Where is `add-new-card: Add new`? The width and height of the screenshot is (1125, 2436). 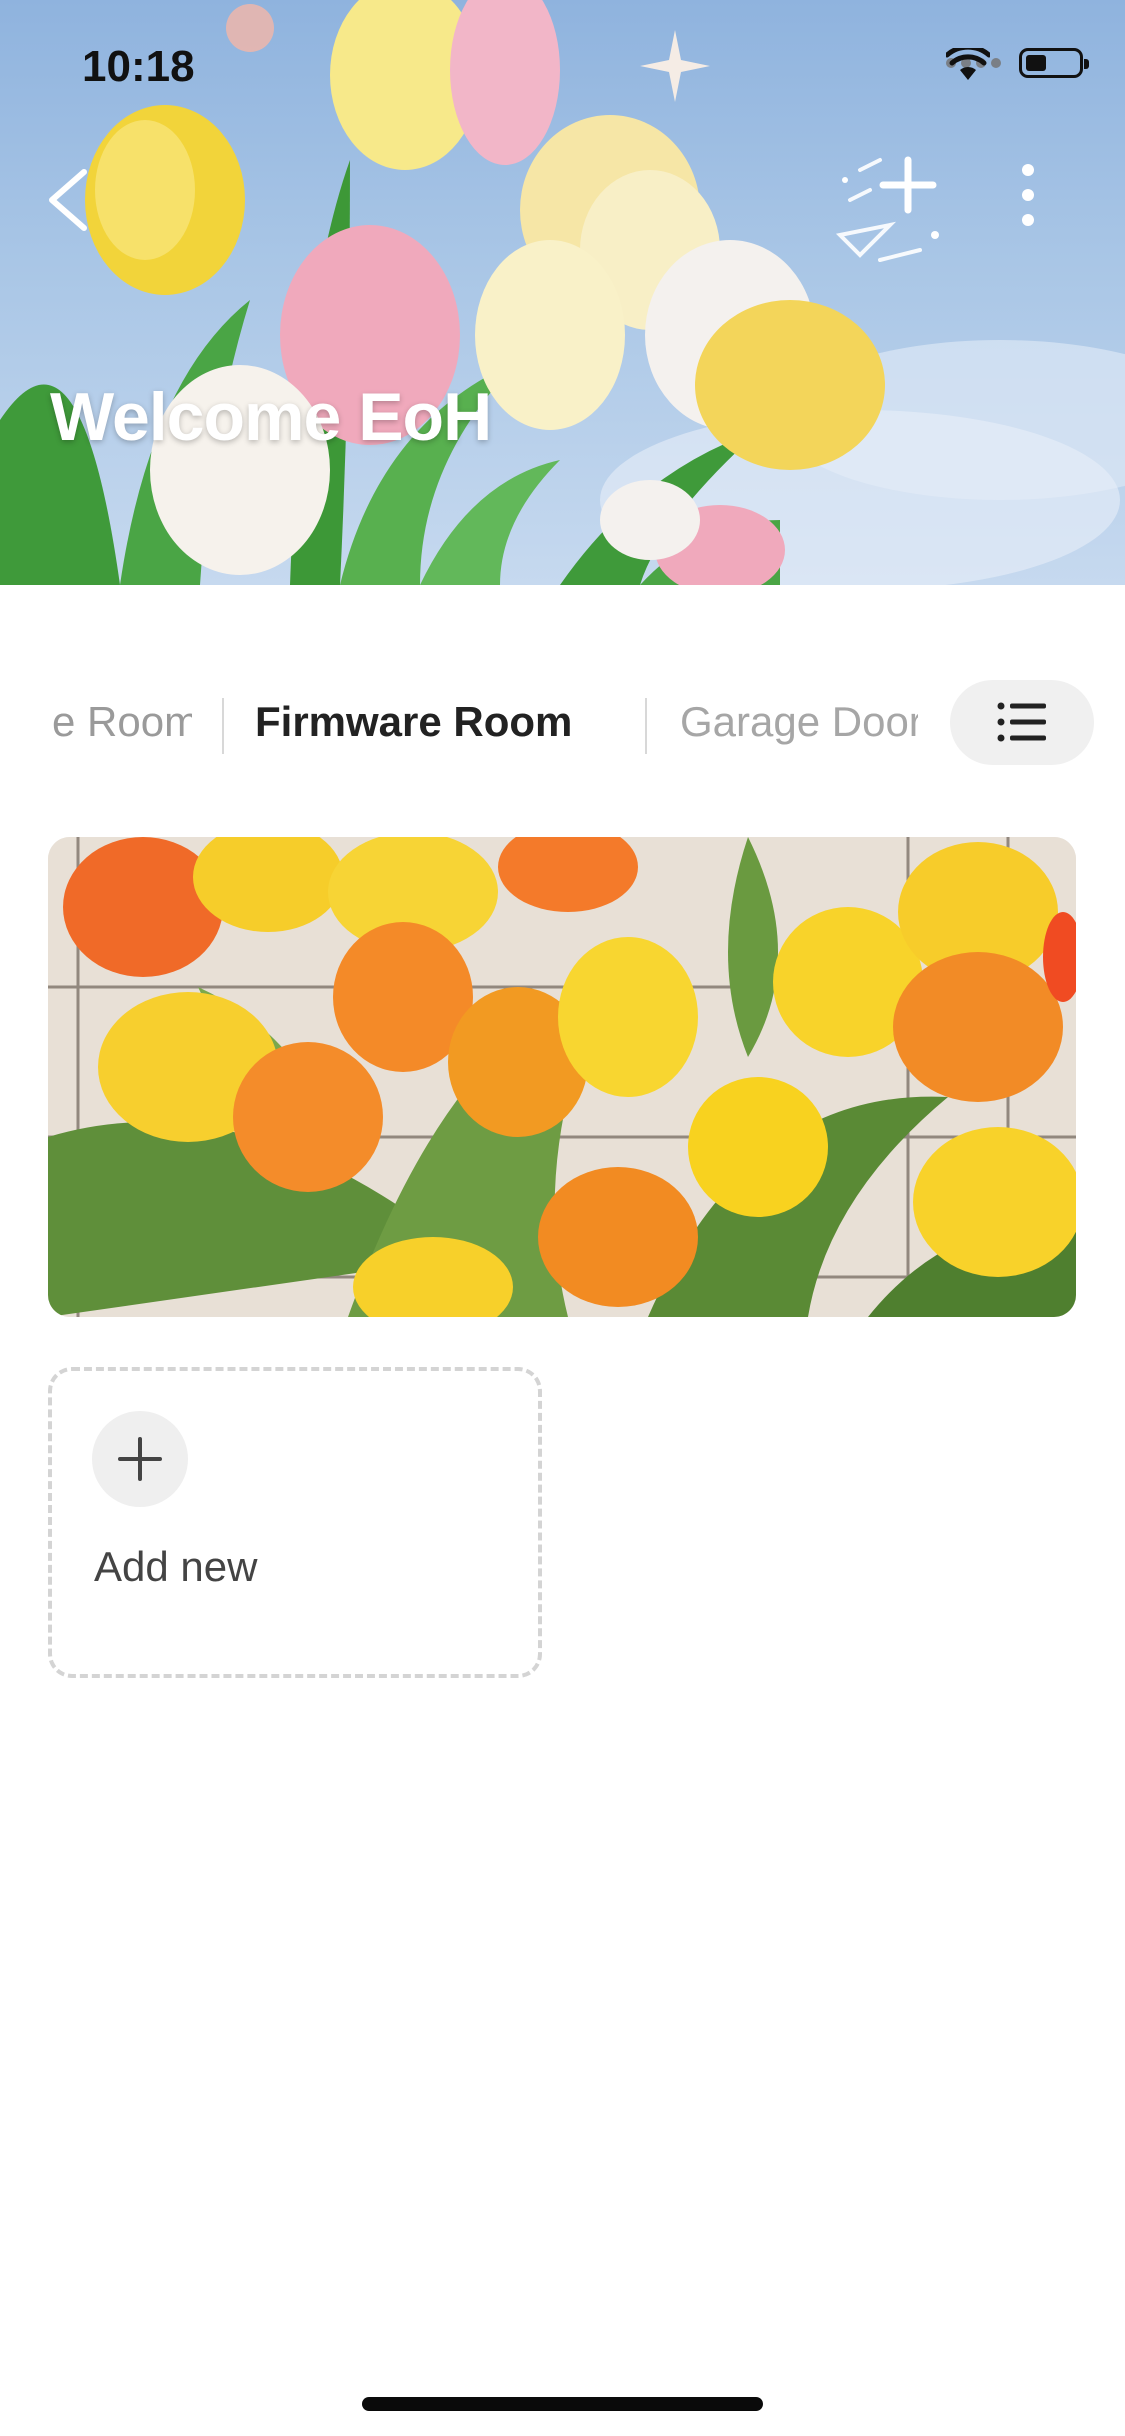 add-new-card: Add new is located at coordinates (295, 1522).